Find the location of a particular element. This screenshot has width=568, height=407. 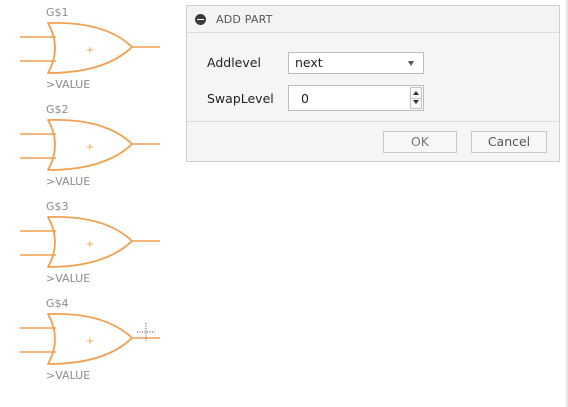

ok-button: OK is located at coordinates (420, 142).